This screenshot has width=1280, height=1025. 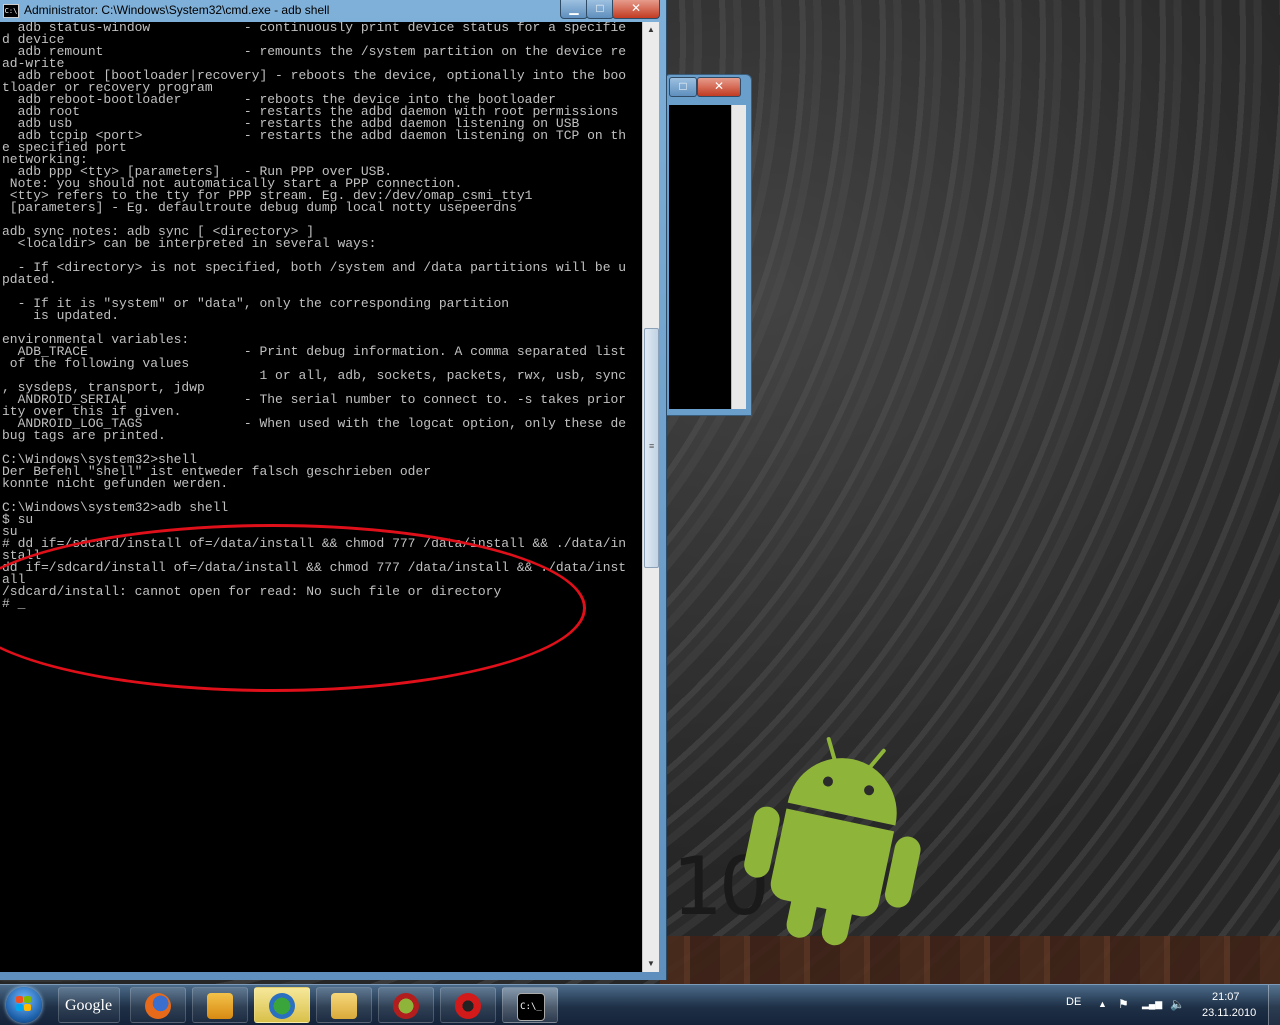 I want to click on taskbar-media-player, so click(x=220, y=1005).